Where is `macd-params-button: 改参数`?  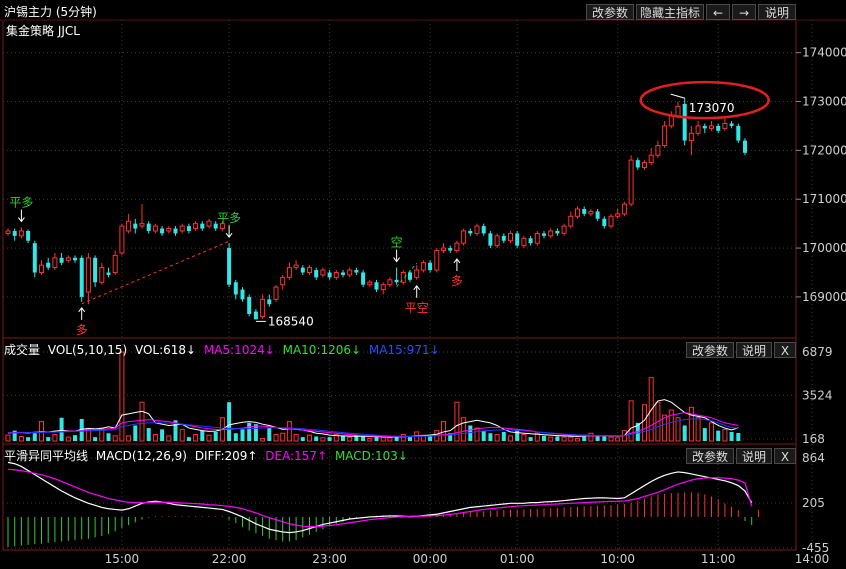
macd-params-button: 改参数 is located at coordinates (710, 456).